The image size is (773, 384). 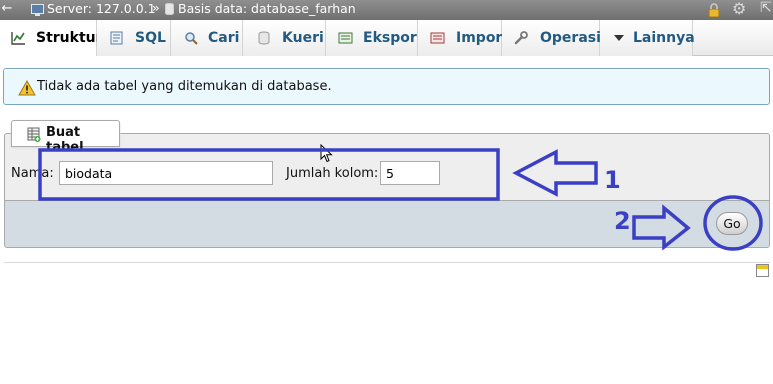 I want to click on tab-label: Struktur, so click(x=69, y=38).